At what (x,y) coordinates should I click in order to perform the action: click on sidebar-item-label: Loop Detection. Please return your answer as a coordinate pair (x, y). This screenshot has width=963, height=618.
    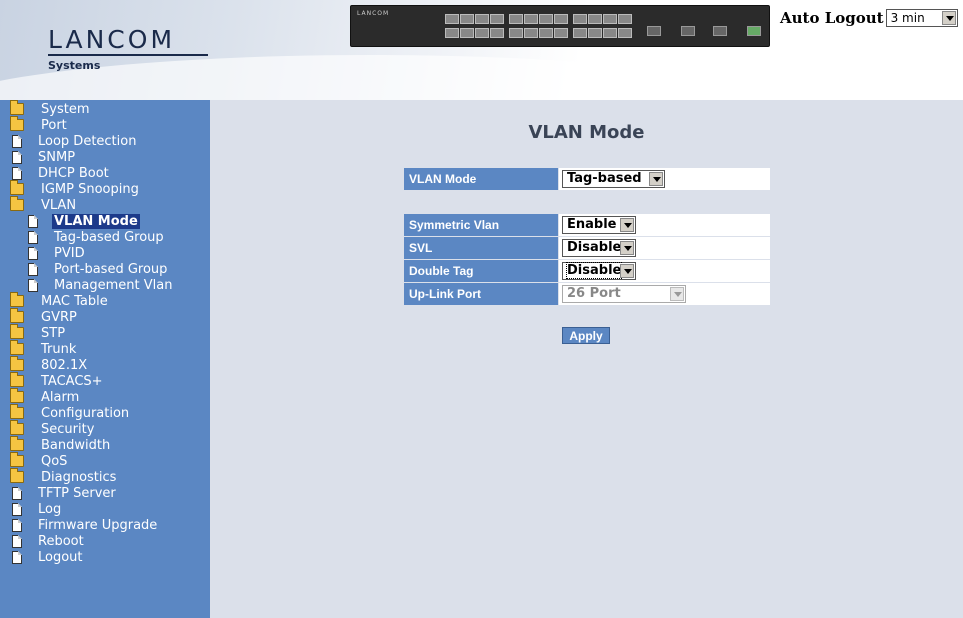
    Looking at the image, I should click on (87, 141).